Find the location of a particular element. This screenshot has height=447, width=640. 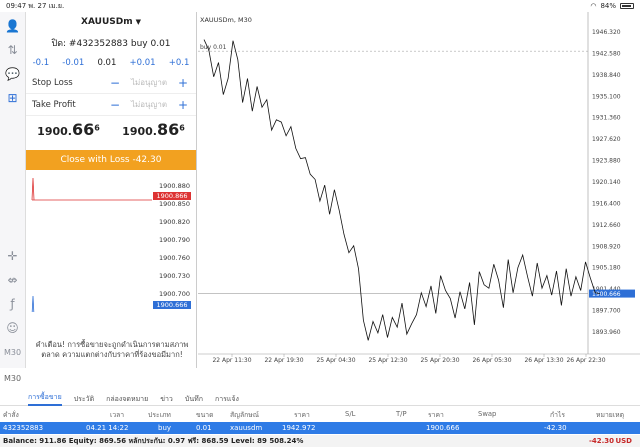

y-tick-label: 1897.700 is located at coordinates (606, 311).